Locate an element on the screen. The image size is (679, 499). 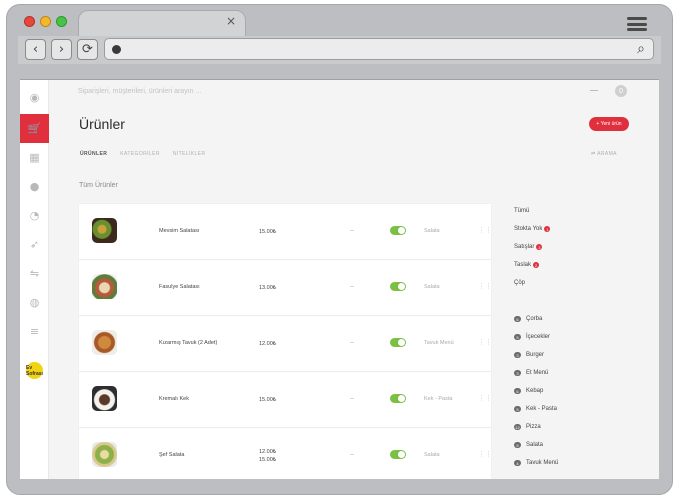
category-label: Kek - Pasta is located at coordinates (542, 409).